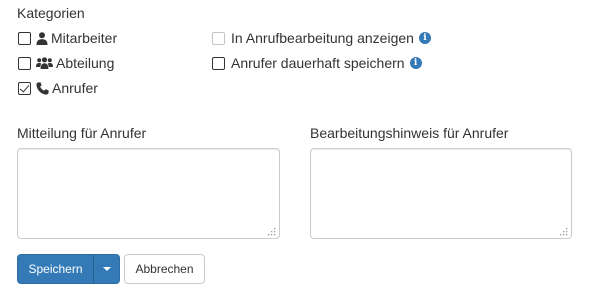 The width and height of the screenshot is (591, 300). I want to click on checkbox-anrufer-dauerhaft-speichern, so click(218, 63).